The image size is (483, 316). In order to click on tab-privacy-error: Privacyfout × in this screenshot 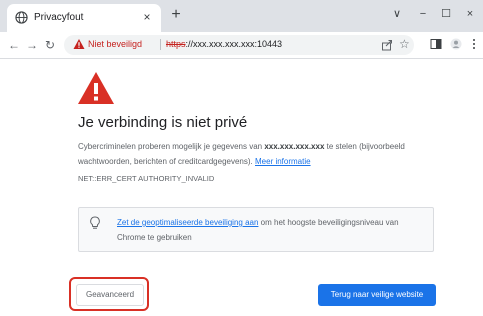, I will do `click(84, 18)`.